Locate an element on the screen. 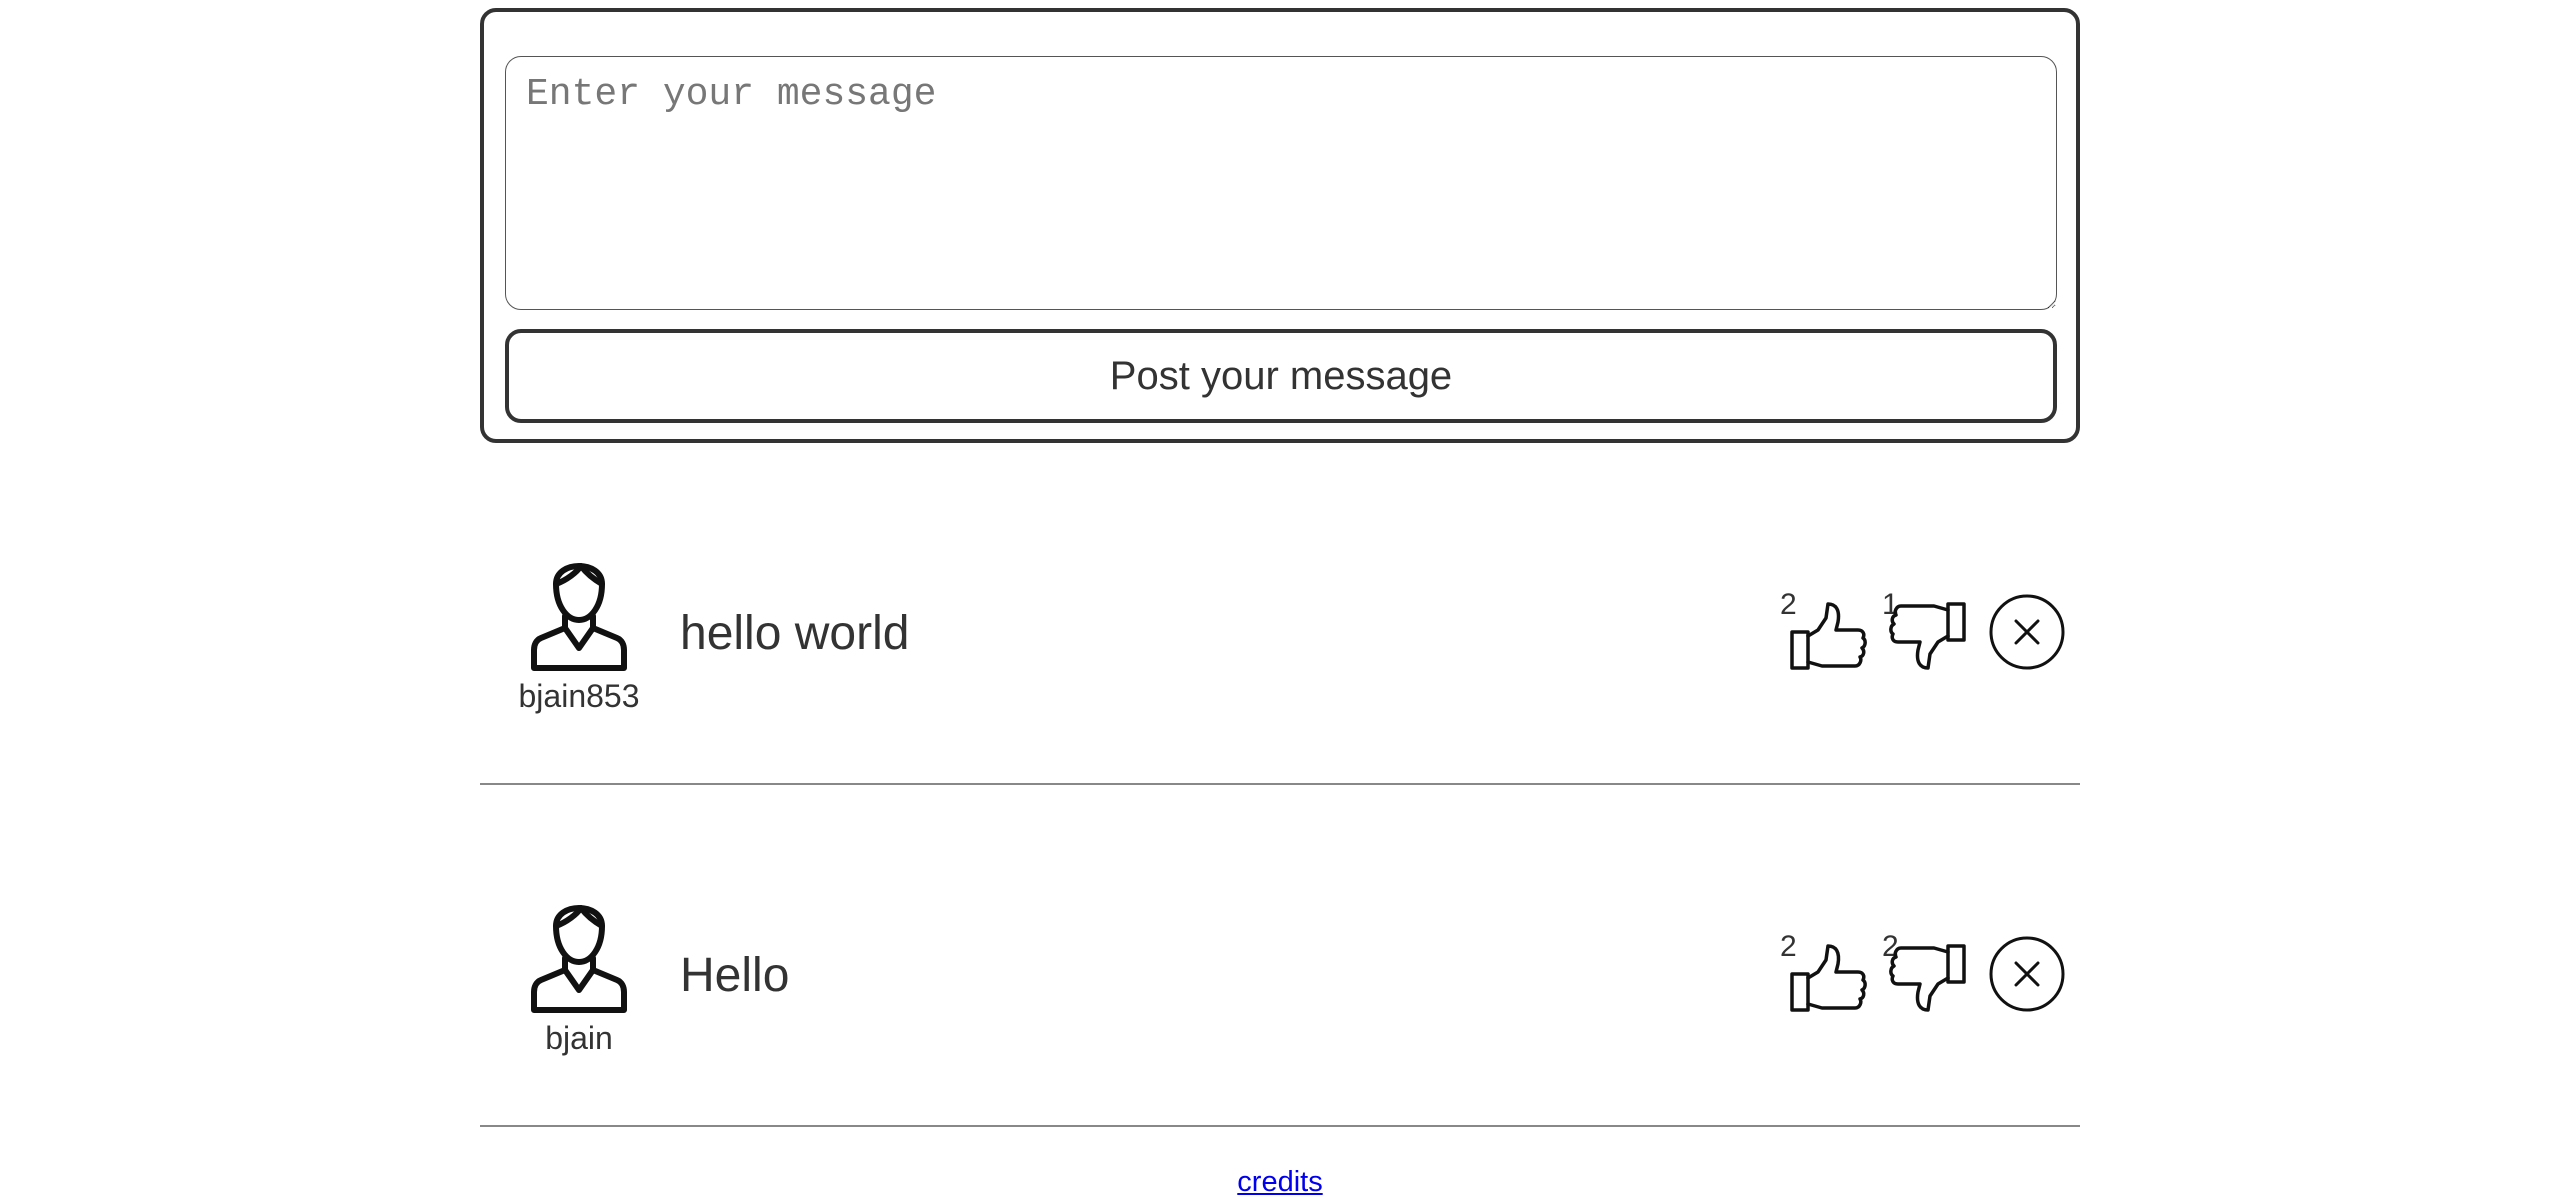 The width and height of the screenshot is (2560, 1200). post-message: Hello is located at coordinates (735, 975).